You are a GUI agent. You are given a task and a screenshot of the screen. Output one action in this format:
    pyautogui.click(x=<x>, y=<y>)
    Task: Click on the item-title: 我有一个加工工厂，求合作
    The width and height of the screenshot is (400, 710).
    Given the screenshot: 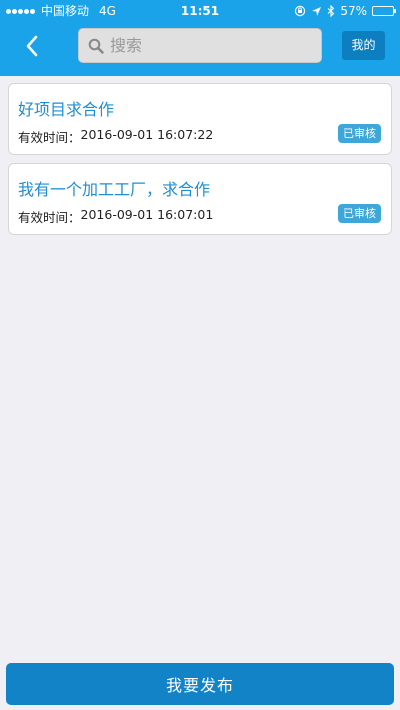 What is the action you would take?
    pyautogui.click(x=114, y=189)
    